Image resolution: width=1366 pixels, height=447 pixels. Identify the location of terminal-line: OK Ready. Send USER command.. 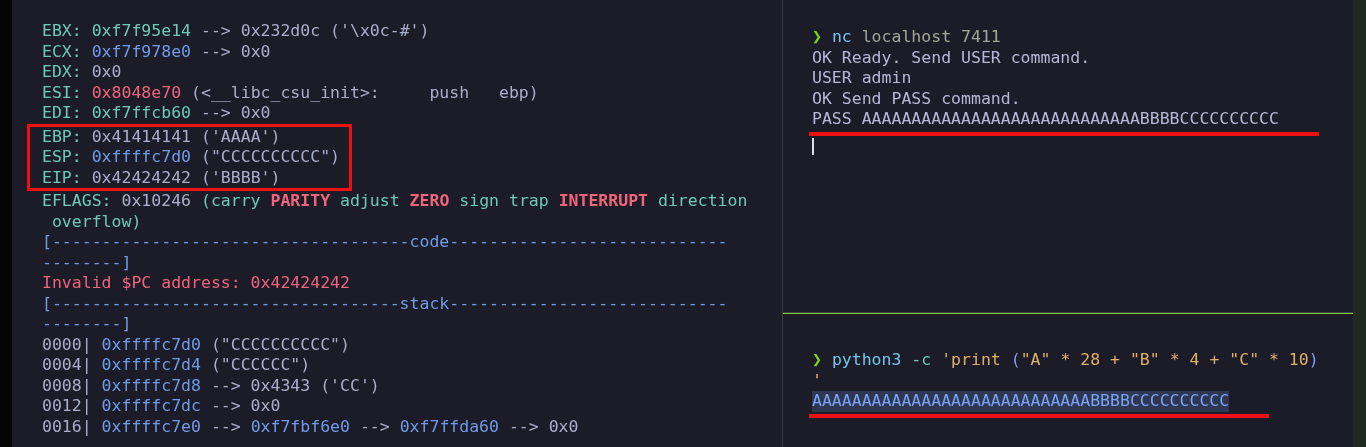
(951, 57).